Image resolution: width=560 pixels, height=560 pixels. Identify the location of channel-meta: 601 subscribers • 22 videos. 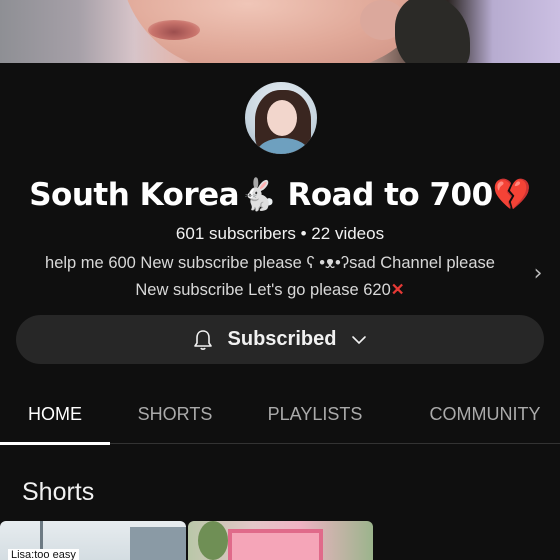
(280, 233).